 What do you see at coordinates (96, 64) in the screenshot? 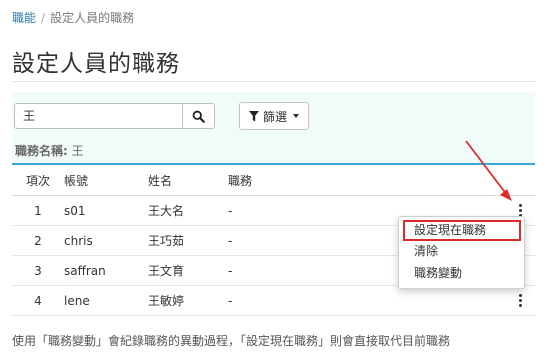
I see `page-title: 設定人員的職務` at bounding box center [96, 64].